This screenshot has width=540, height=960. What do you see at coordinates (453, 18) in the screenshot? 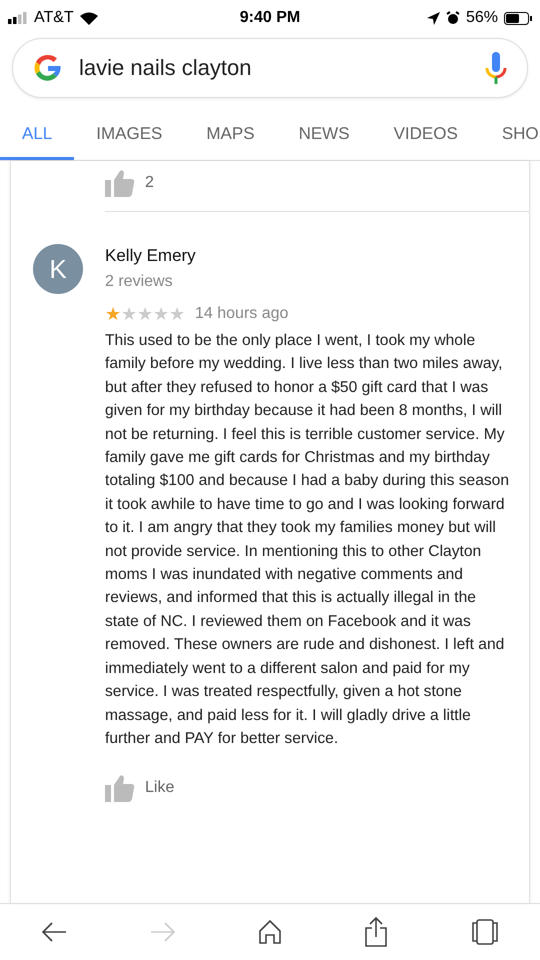
I see `alarm-clock-icon` at bounding box center [453, 18].